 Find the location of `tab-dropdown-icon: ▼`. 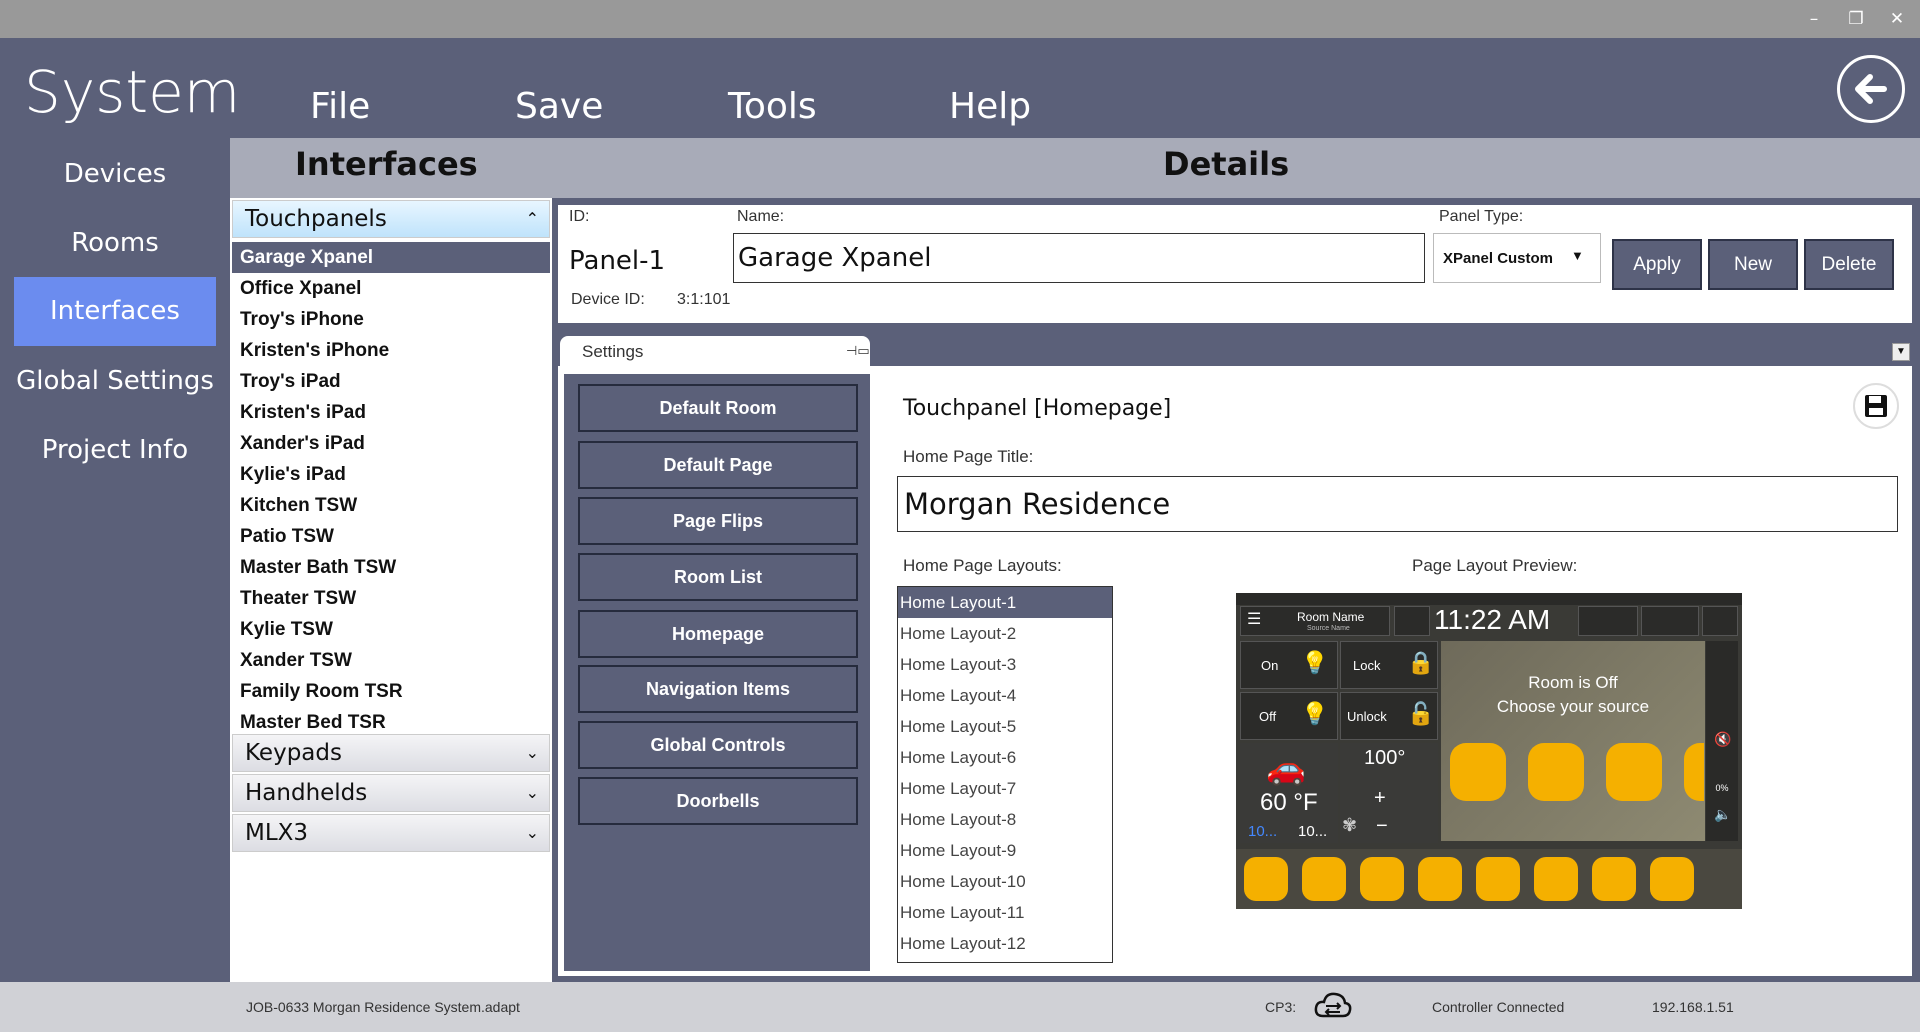

tab-dropdown-icon: ▼ is located at coordinates (1901, 352).